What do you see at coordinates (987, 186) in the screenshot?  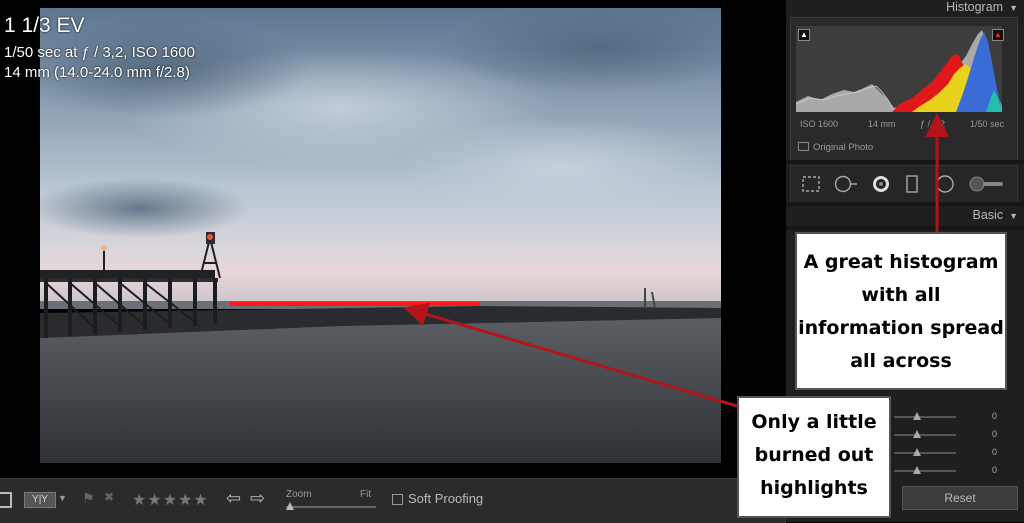 I see `adjustment-brush-icon` at bounding box center [987, 186].